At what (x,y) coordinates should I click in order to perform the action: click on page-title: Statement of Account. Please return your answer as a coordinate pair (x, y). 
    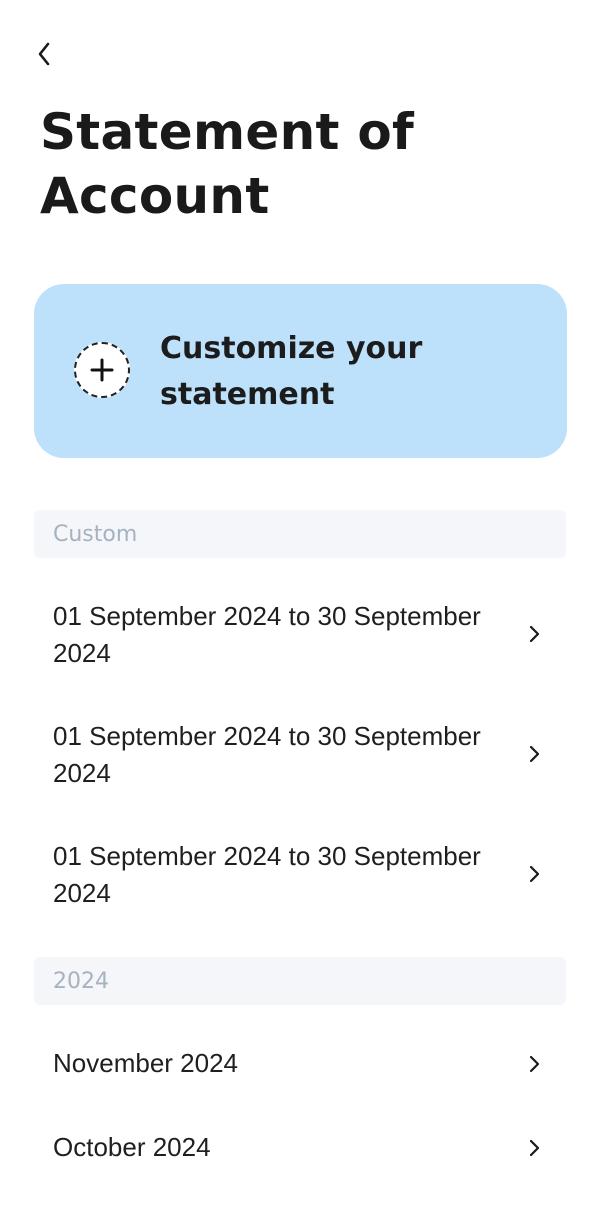
    Looking at the image, I should click on (227, 164).